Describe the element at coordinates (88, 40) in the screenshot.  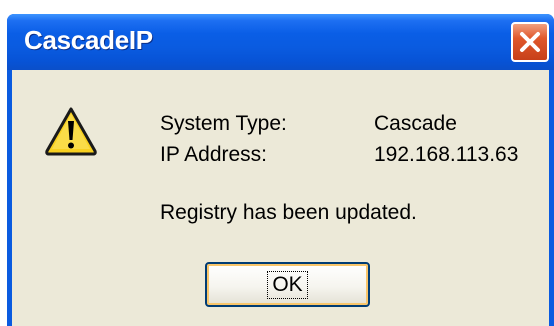
I see `window-title: CascadeIP` at that location.